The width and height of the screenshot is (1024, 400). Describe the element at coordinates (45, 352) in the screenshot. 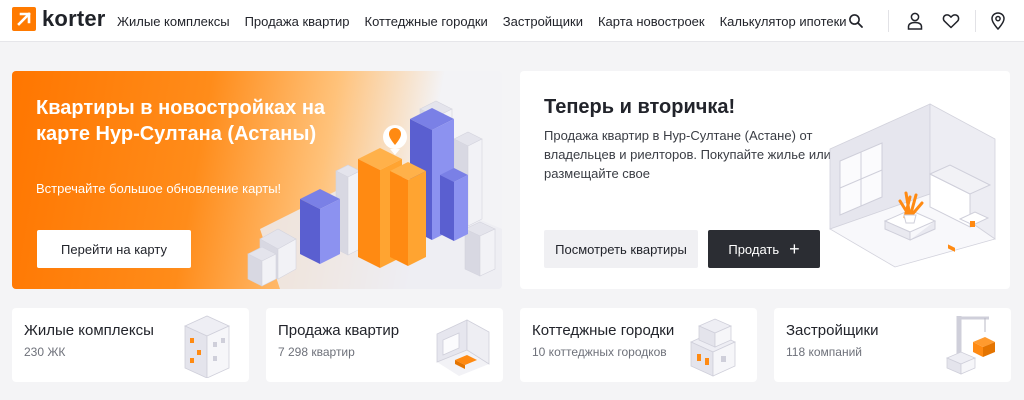

I see `category-count: 230 ЖК` at that location.